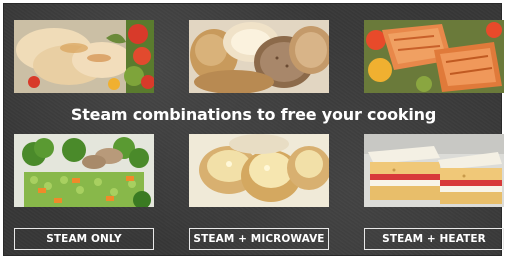 The image size is (505, 259). What do you see at coordinates (434, 239) in the screenshot?
I see `steam-heater-button: STEAM + HEATER` at bounding box center [434, 239].